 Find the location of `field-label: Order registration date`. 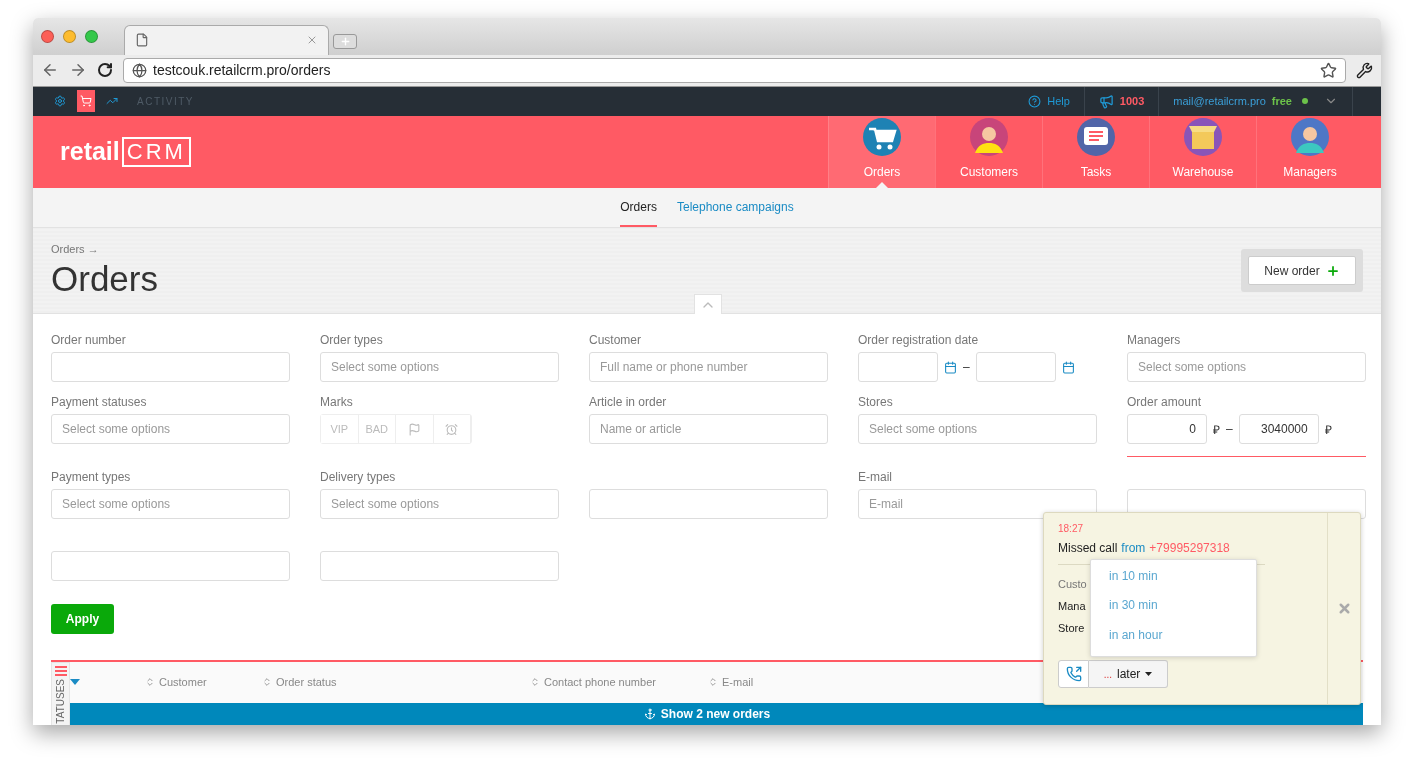

field-label: Order registration date is located at coordinates (919, 340).